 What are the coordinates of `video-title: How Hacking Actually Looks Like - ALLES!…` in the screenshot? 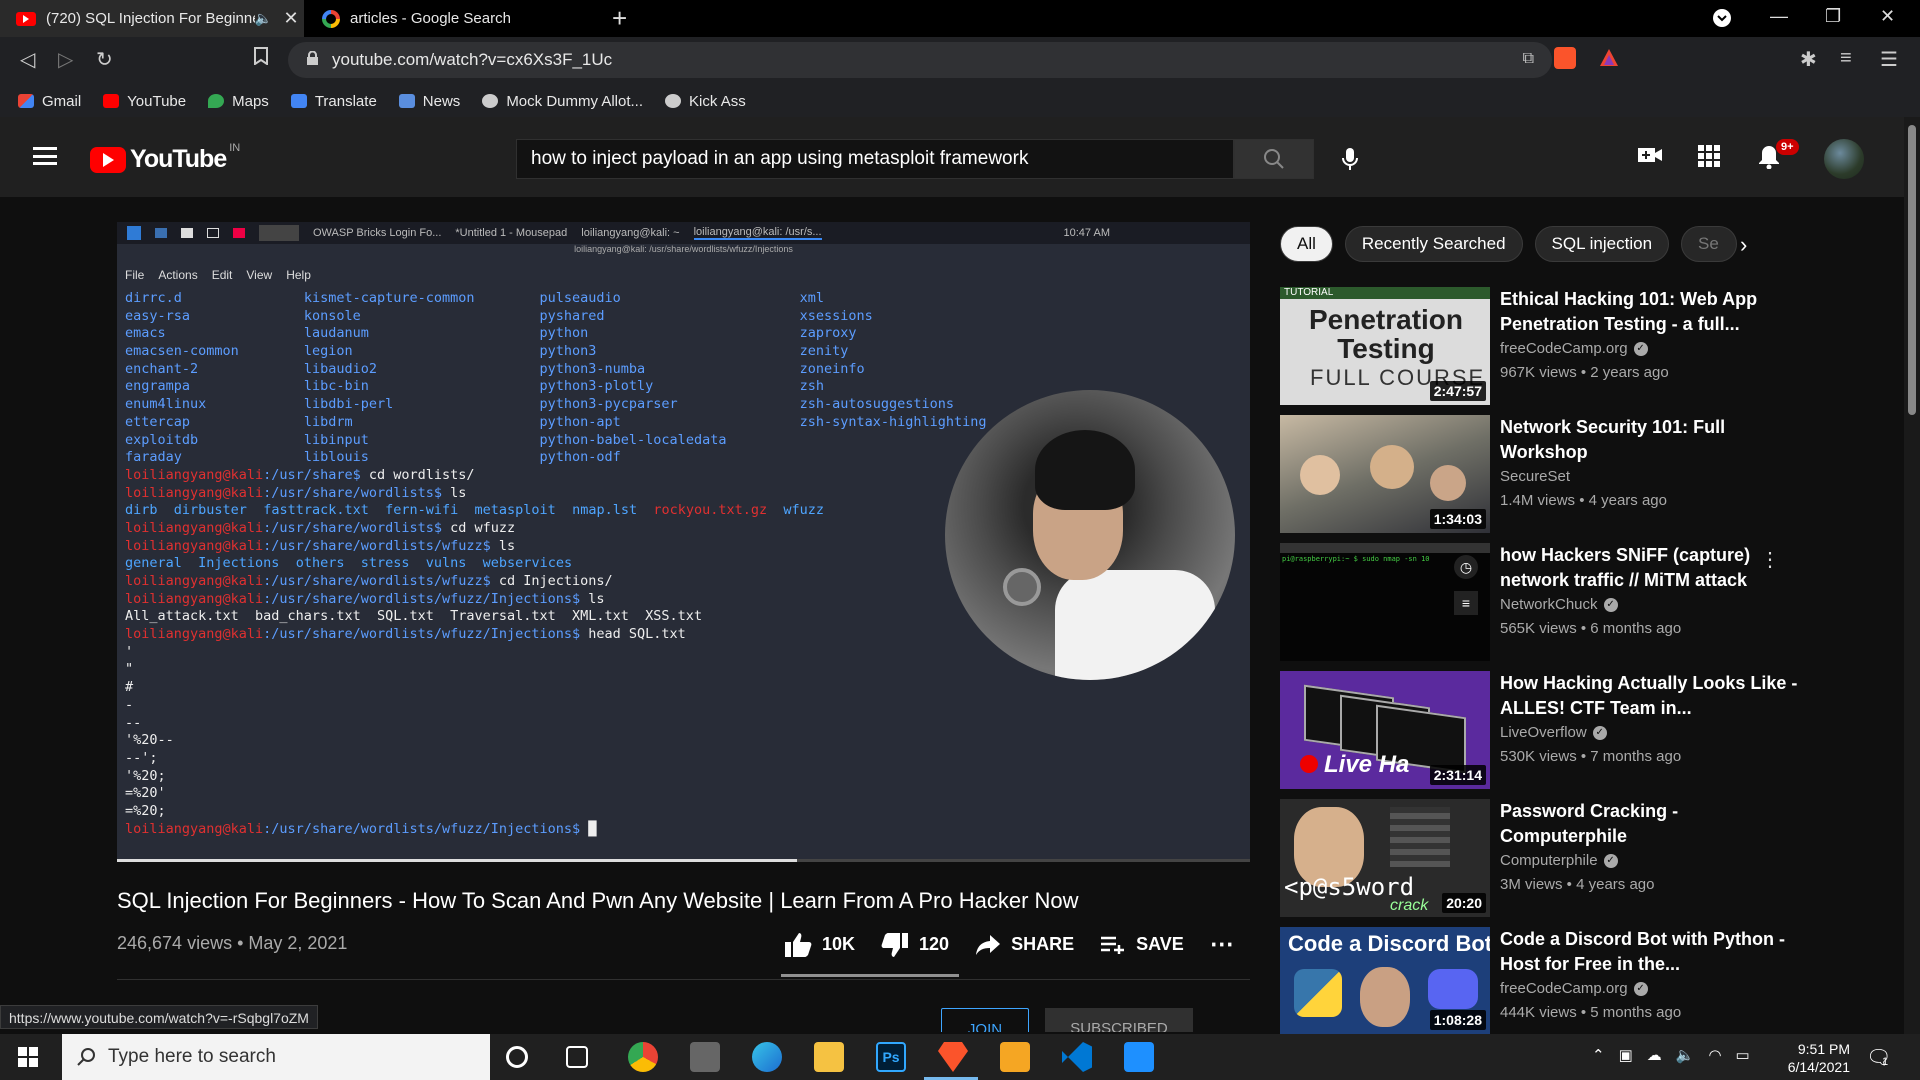 It's located at (1650, 696).